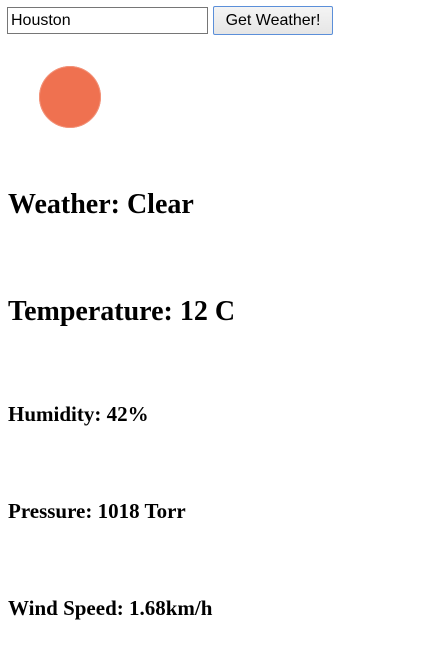  What do you see at coordinates (70, 97) in the screenshot?
I see `sun-icon` at bounding box center [70, 97].